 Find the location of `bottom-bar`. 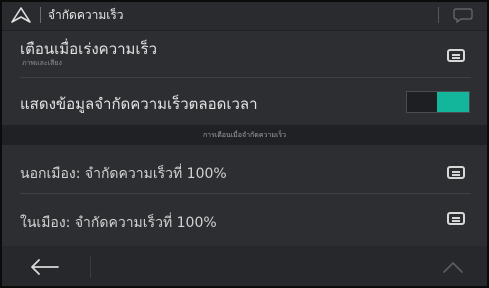

bottom-bar is located at coordinates (244, 267).